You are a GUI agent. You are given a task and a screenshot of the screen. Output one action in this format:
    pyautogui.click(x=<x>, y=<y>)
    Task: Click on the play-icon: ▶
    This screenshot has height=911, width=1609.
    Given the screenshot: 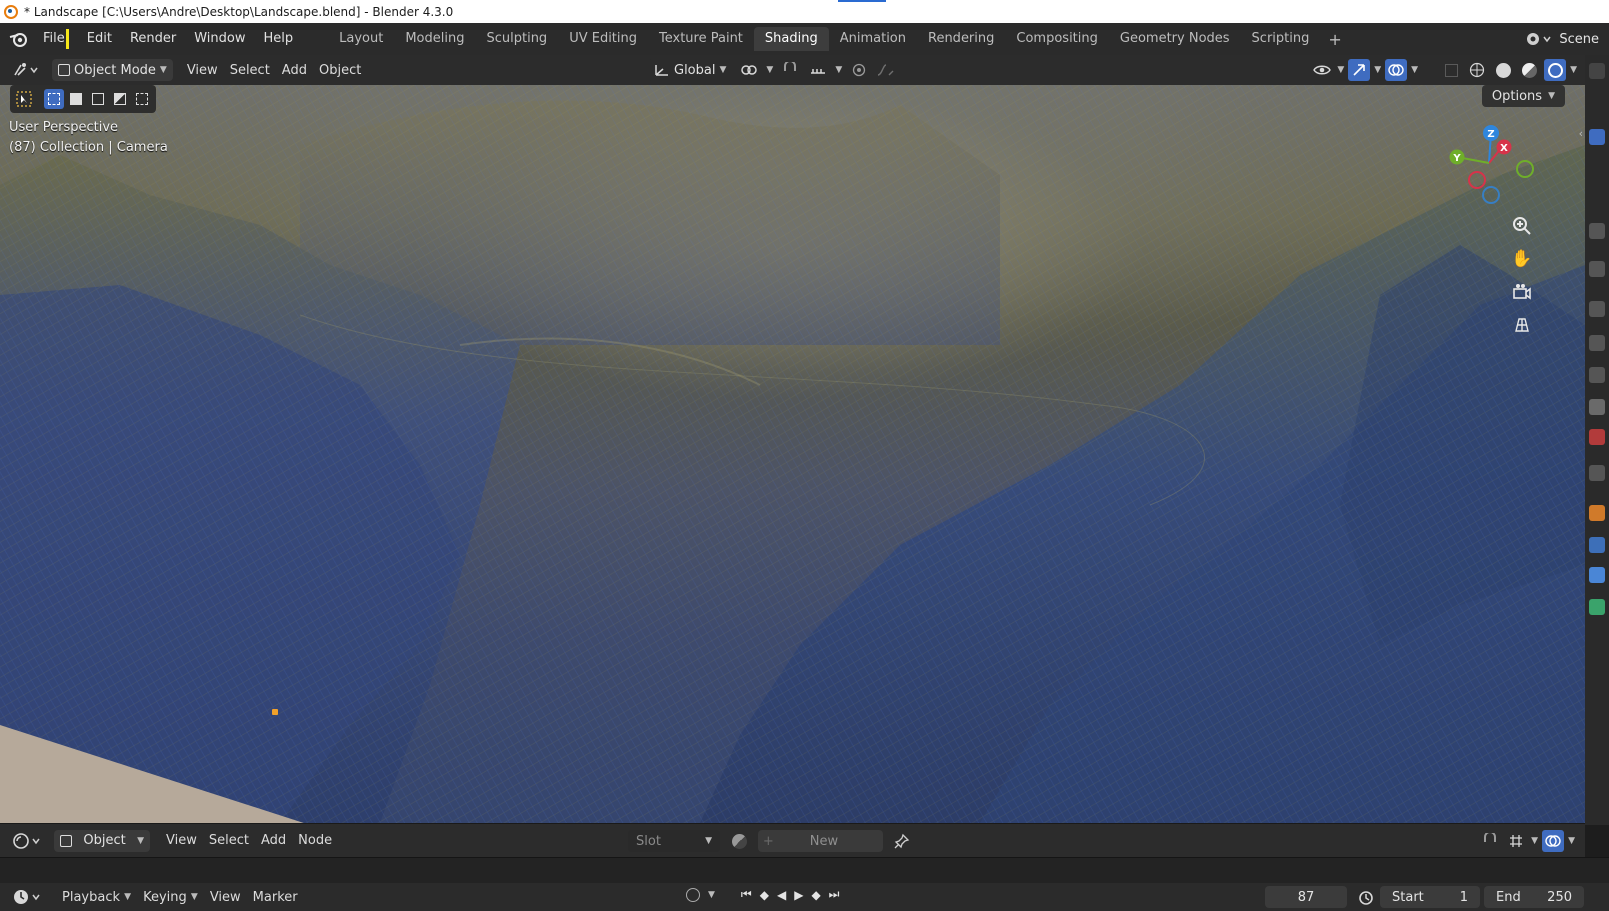 What is the action you would take?
    pyautogui.click(x=798, y=895)
    